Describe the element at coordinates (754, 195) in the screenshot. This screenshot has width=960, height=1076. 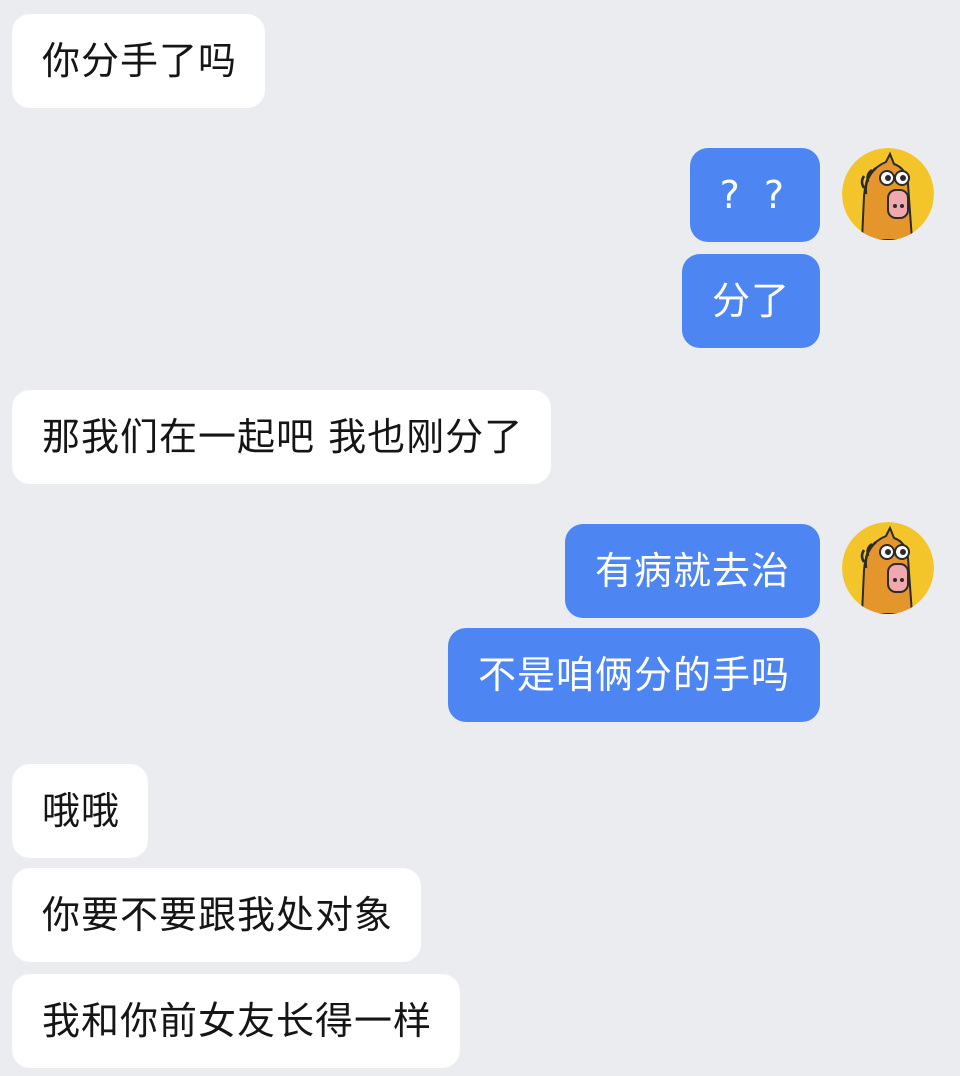
I see `message-bubble-outgoing: ? ?` at that location.